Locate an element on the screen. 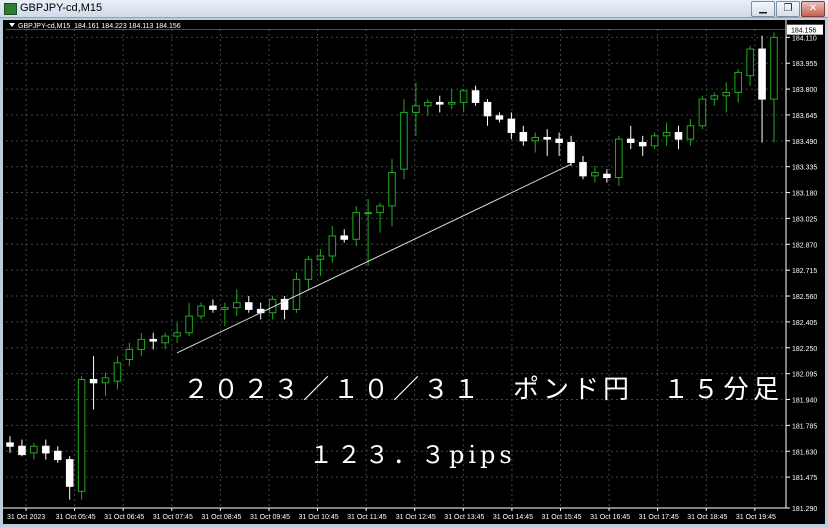 The height and width of the screenshot is (528, 828). price-label: 183.645 is located at coordinates (804, 116).